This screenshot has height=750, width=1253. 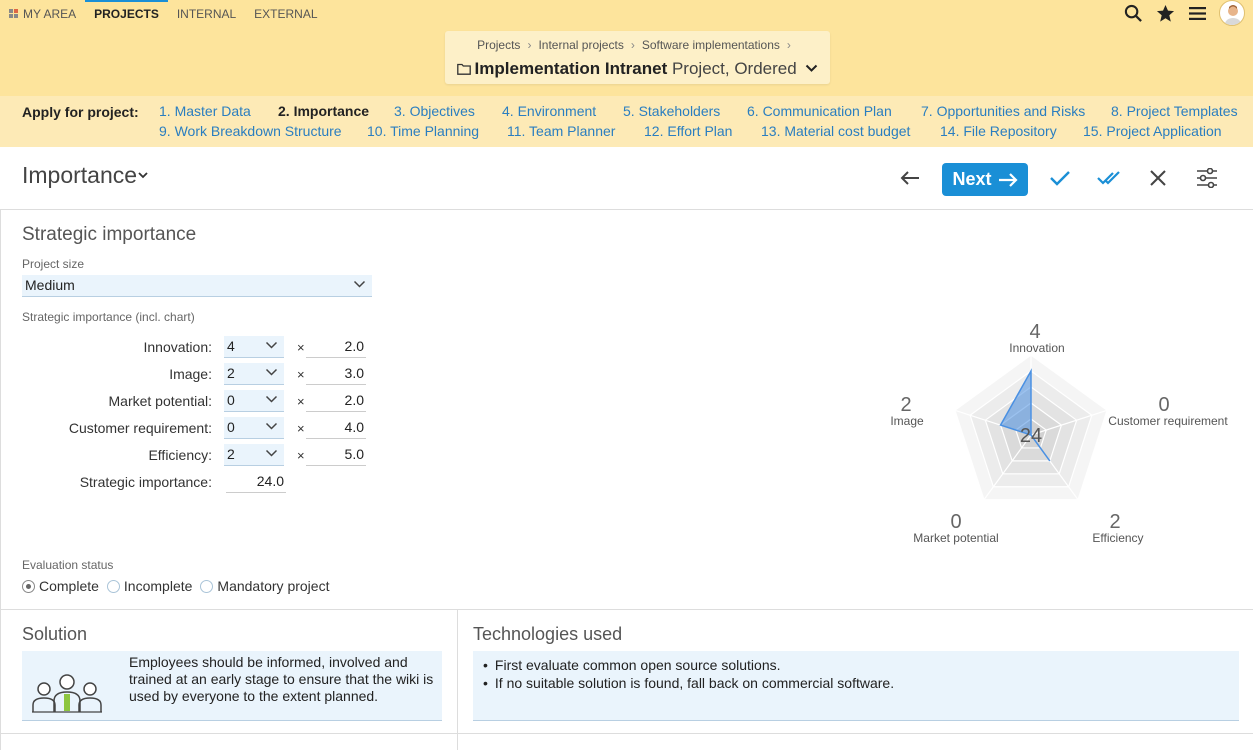 What do you see at coordinates (206, 13) in the screenshot?
I see `tab-internal: INTERNAL` at bounding box center [206, 13].